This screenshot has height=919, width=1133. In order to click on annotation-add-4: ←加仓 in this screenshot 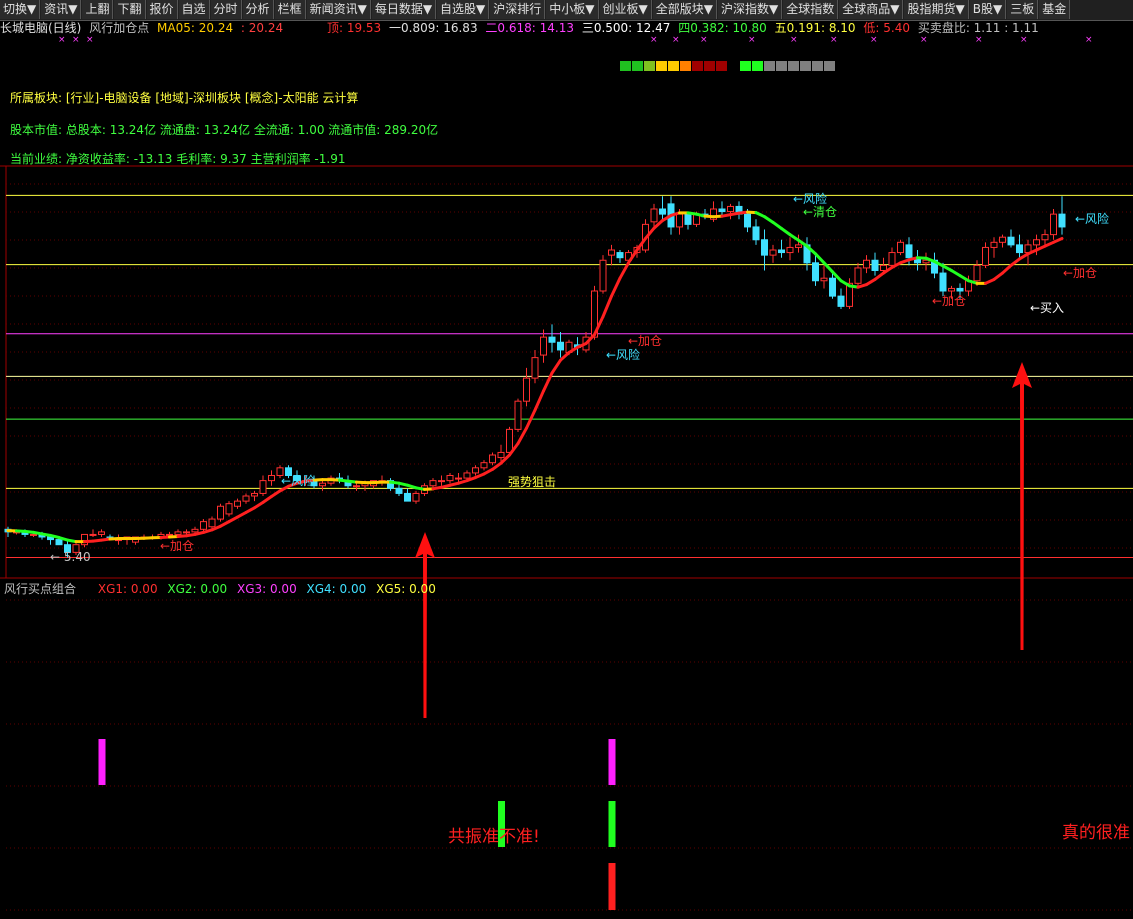, I will do `click(1080, 273)`.